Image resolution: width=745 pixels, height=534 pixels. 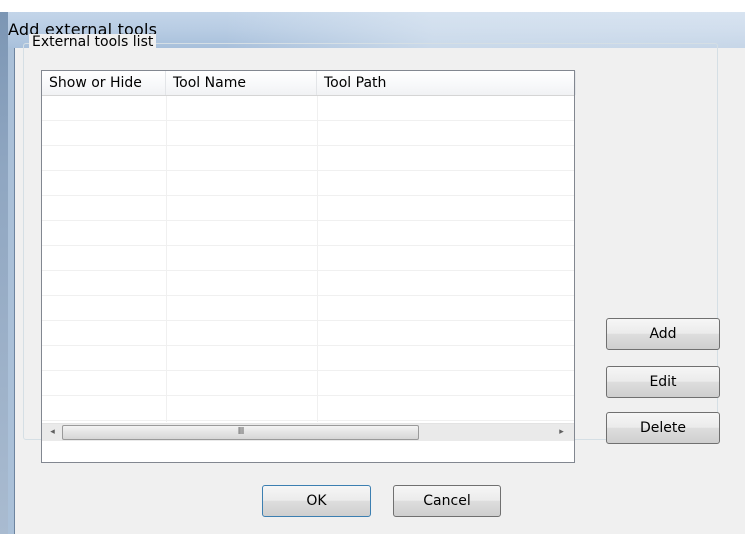 What do you see at coordinates (372, 6) in the screenshot?
I see `background-strip` at bounding box center [372, 6].